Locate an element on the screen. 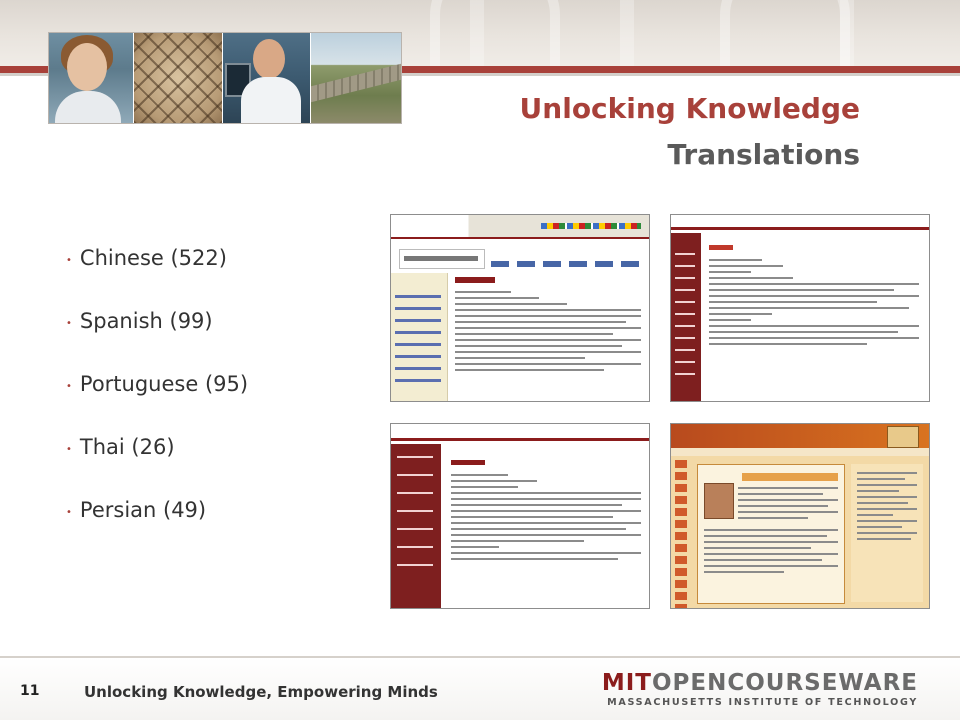 This screenshot has height=720, width=960. site-vertical-banner is located at coordinates (681, 534).